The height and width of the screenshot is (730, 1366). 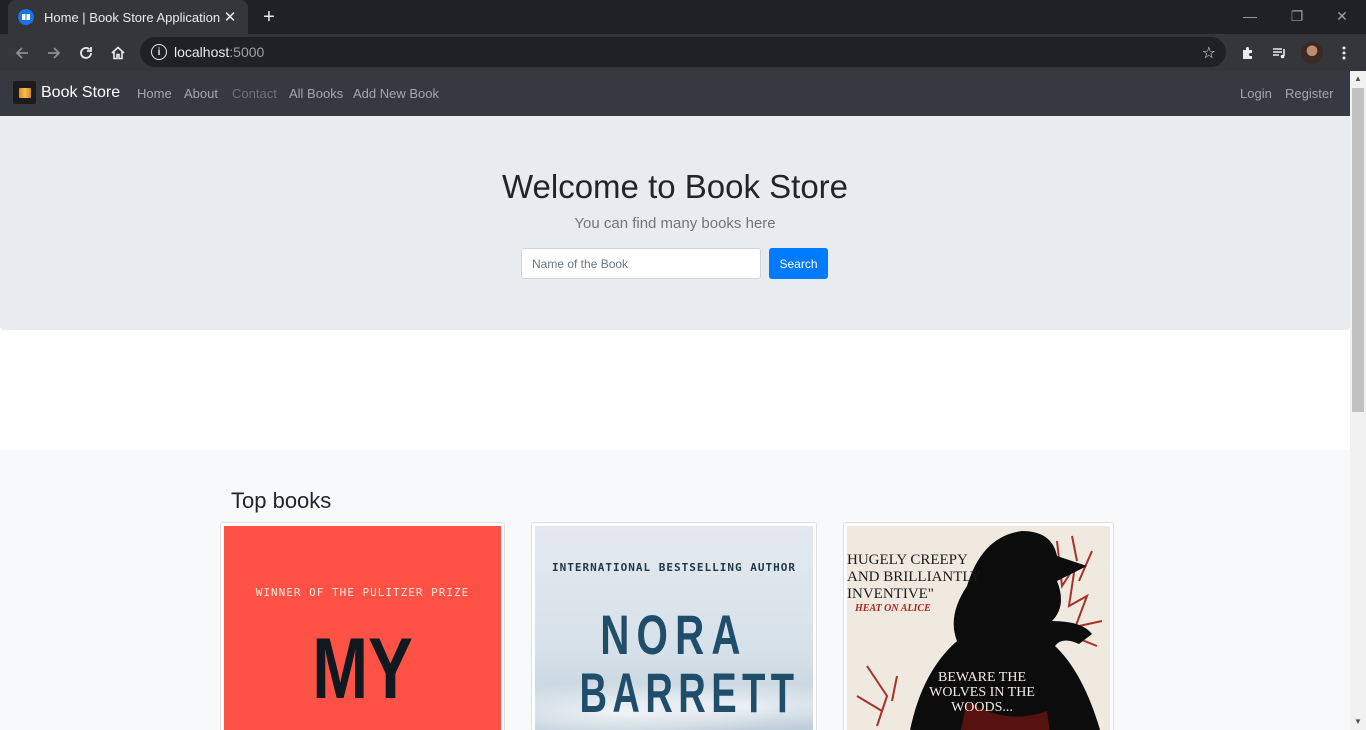 What do you see at coordinates (118, 53) in the screenshot?
I see `home-icon` at bounding box center [118, 53].